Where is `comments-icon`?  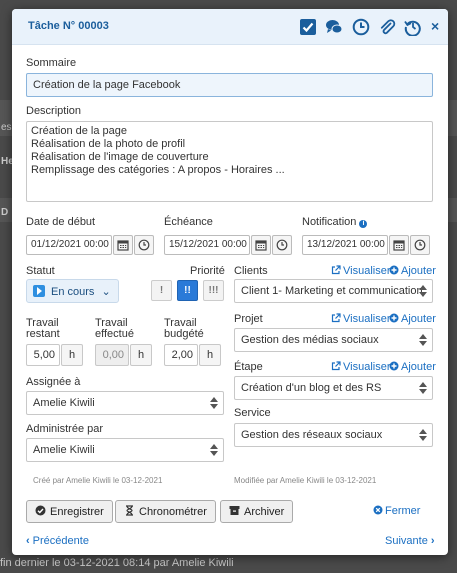 comments-icon is located at coordinates (334, 27).